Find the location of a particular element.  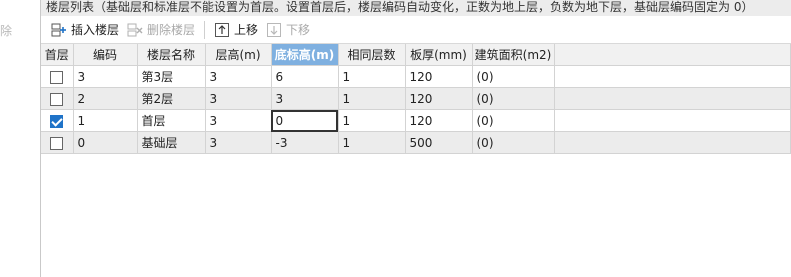

cell-code: 2 is located at coordinates (105, 98).